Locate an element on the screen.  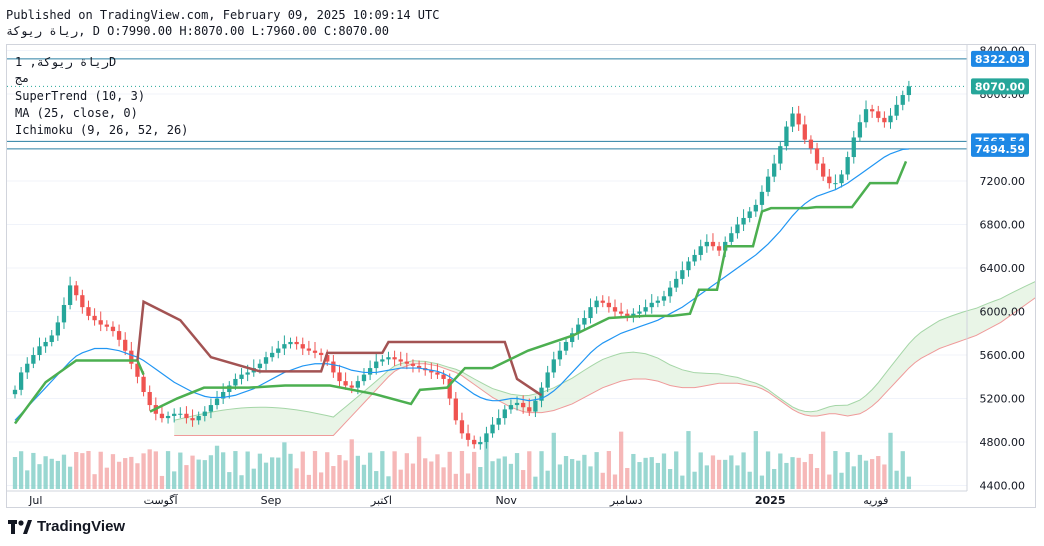
symbol-label: رياة ريوكة, D is located at coordinates (53, 31).